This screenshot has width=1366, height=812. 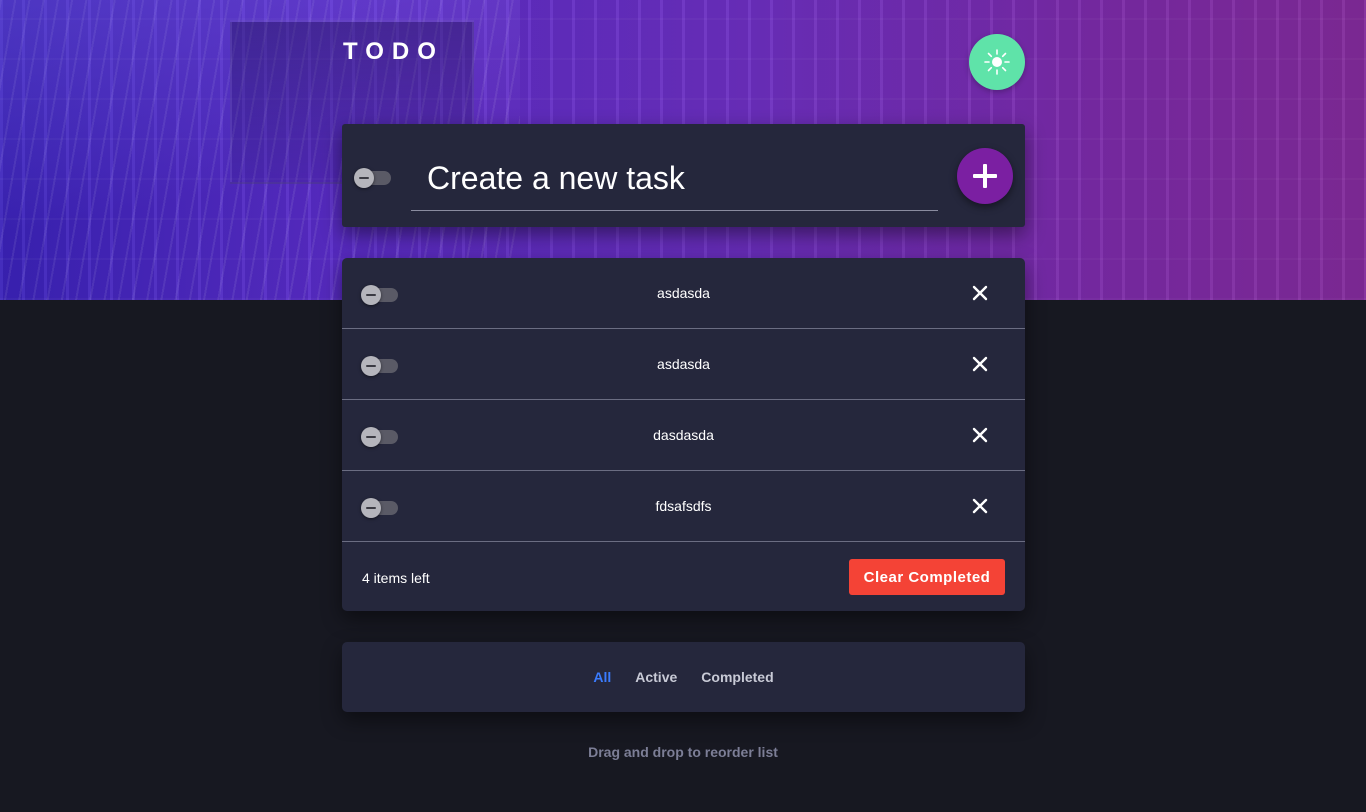 I want to click on plus-icon, so click(x=985, y=176).